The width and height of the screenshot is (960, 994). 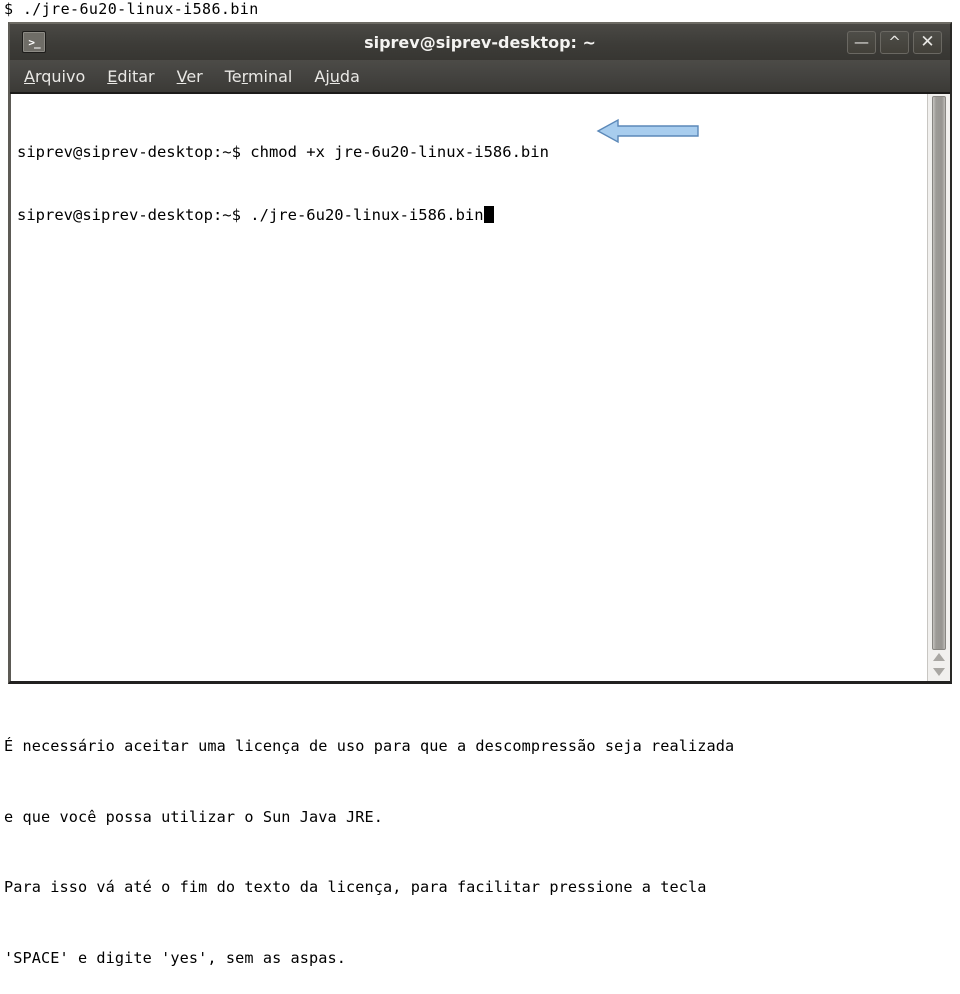 I want to click on menu-item-ver: Ver, so click(x=190, y=76).